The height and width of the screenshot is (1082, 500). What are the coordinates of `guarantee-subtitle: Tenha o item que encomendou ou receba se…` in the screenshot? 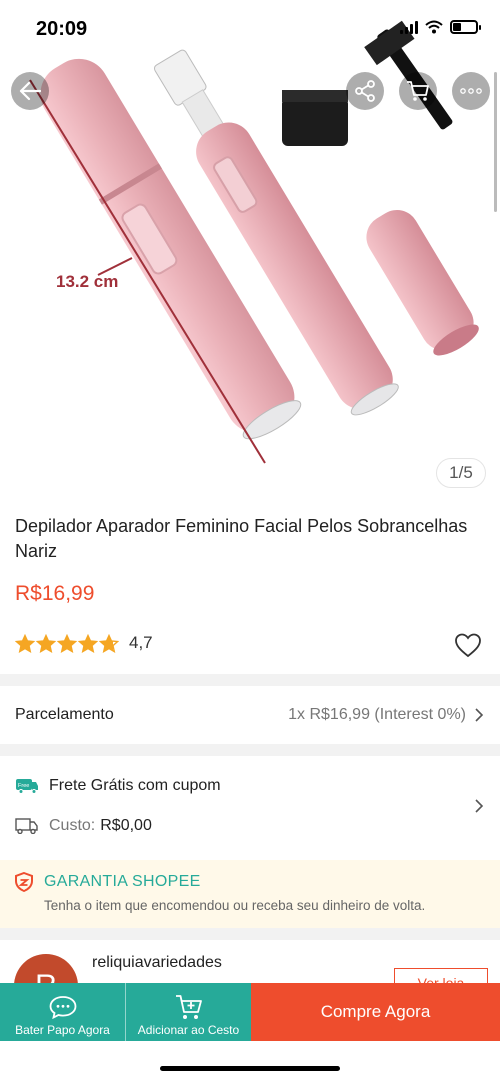 It's located at (235, 905).